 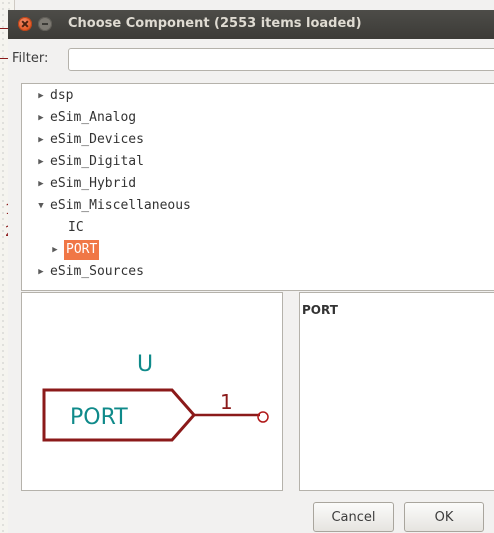 I want to click on tree-item-label: eSim_Miscellaneous, so click(x=120, y=205).